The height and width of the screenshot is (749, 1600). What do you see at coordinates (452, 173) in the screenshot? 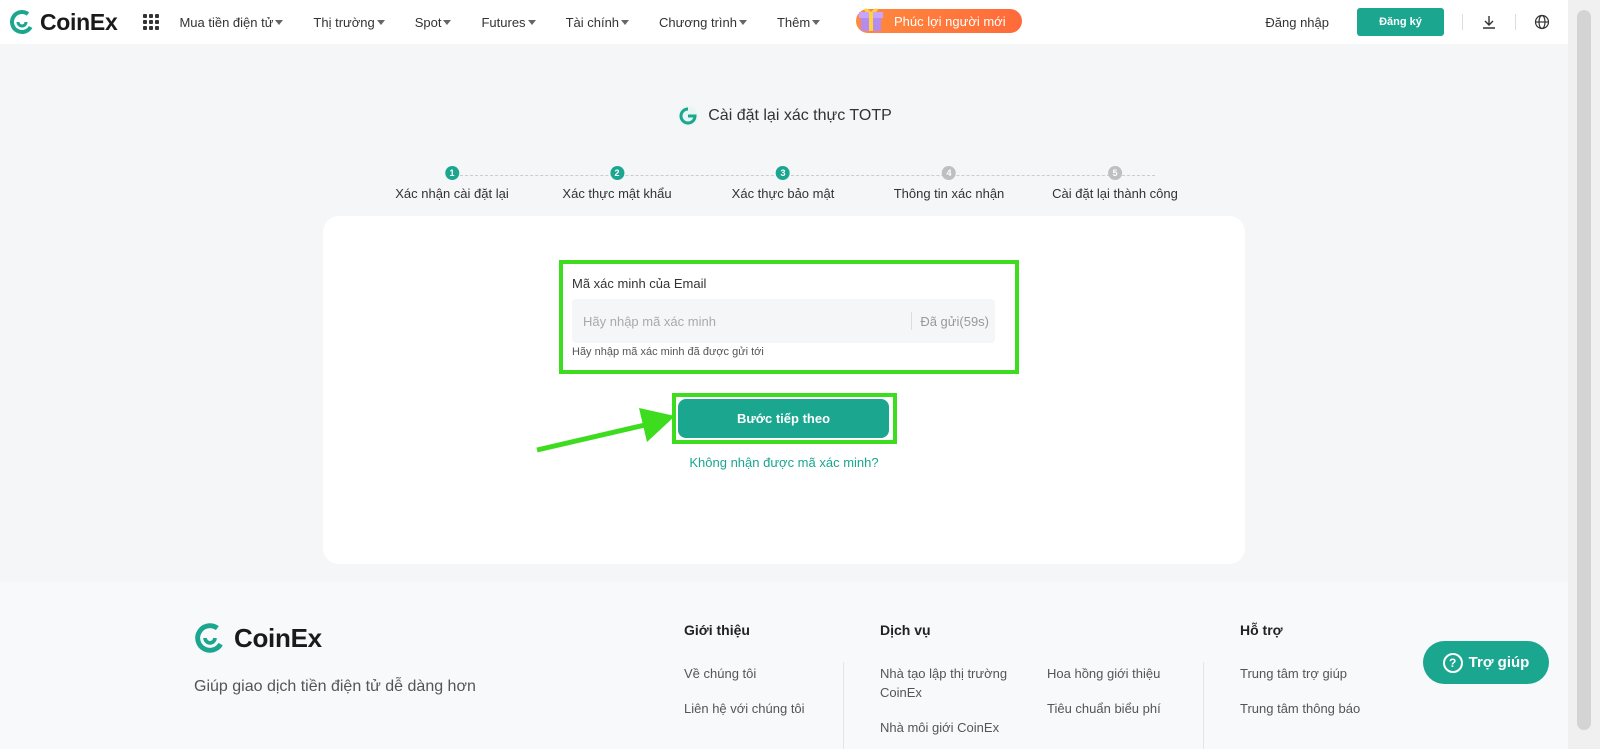
I see `step-number: 1` at bounding box center [452, 173].